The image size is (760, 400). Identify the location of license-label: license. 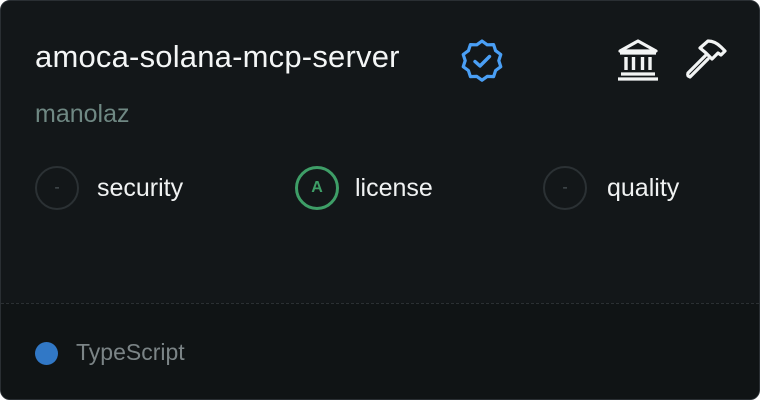
(394, 187).